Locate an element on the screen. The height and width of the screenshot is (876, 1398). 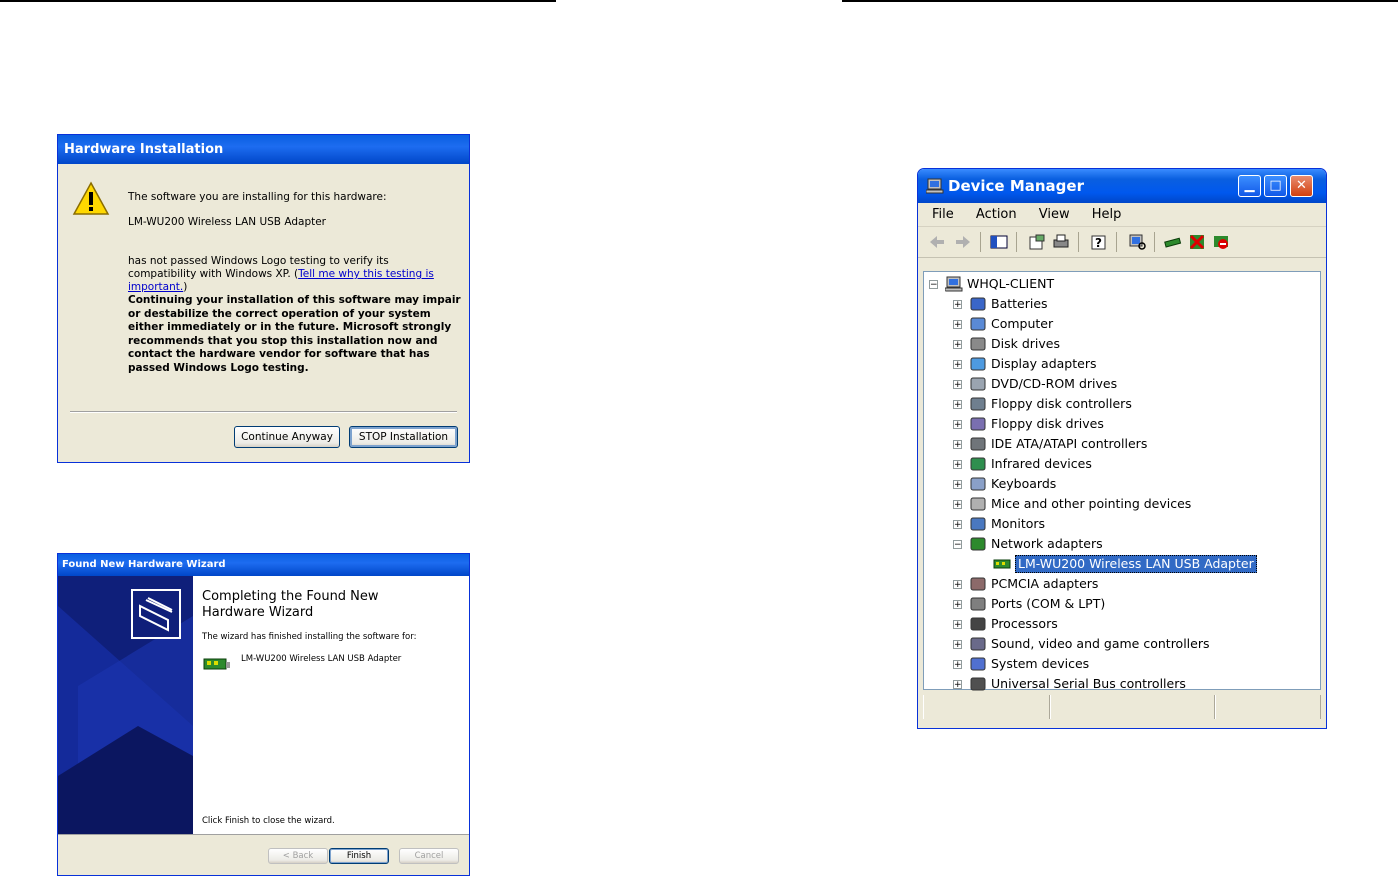
wizard-divider is located at coordinates (263, 834).